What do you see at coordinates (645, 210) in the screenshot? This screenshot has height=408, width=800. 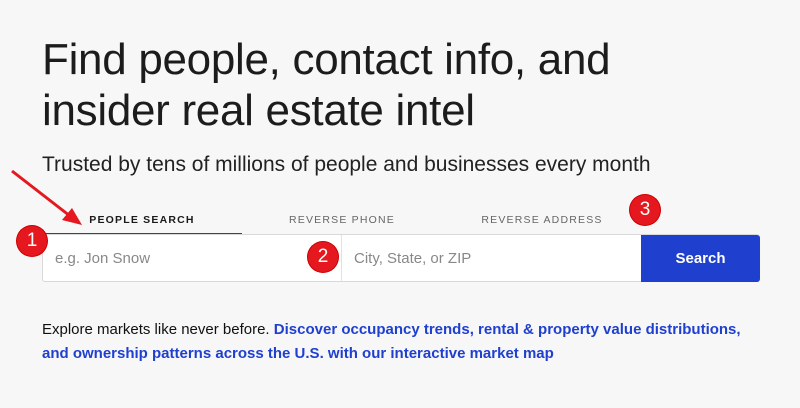 I see `annotation-badge-3: 3` at bounding box center [645, 210].